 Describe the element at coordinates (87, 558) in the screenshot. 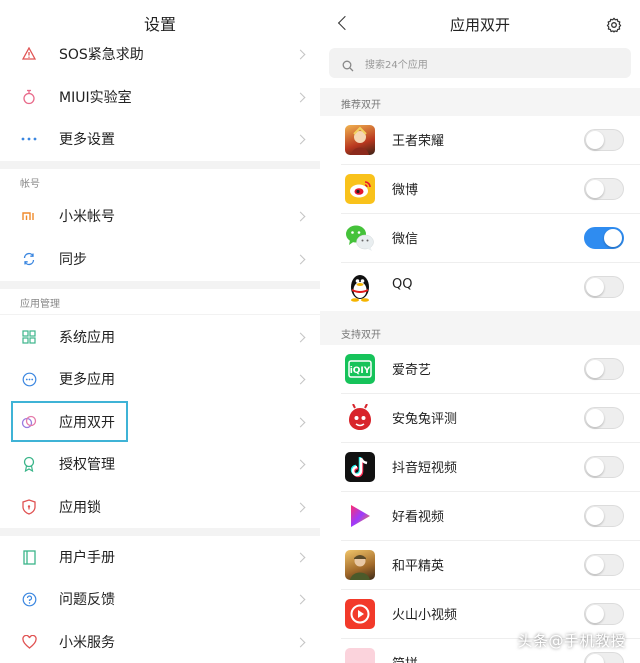

I see `settings-item-label: 用户手册` at that location.